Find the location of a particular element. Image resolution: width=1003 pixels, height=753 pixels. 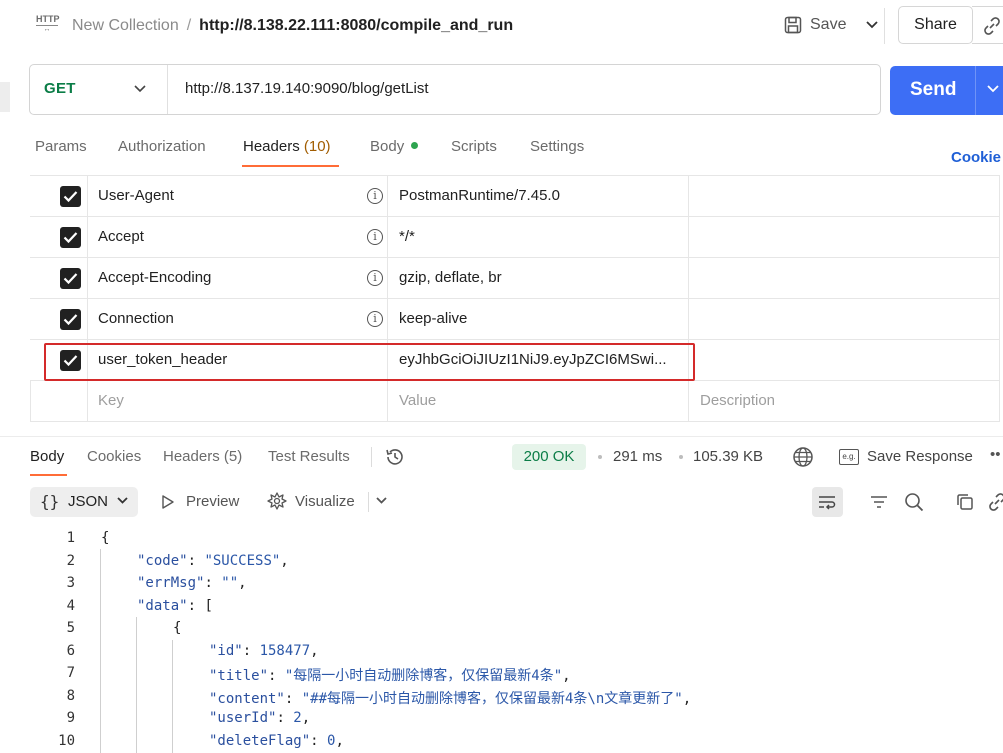

save-label: Save is located at coordinates (828, 24).